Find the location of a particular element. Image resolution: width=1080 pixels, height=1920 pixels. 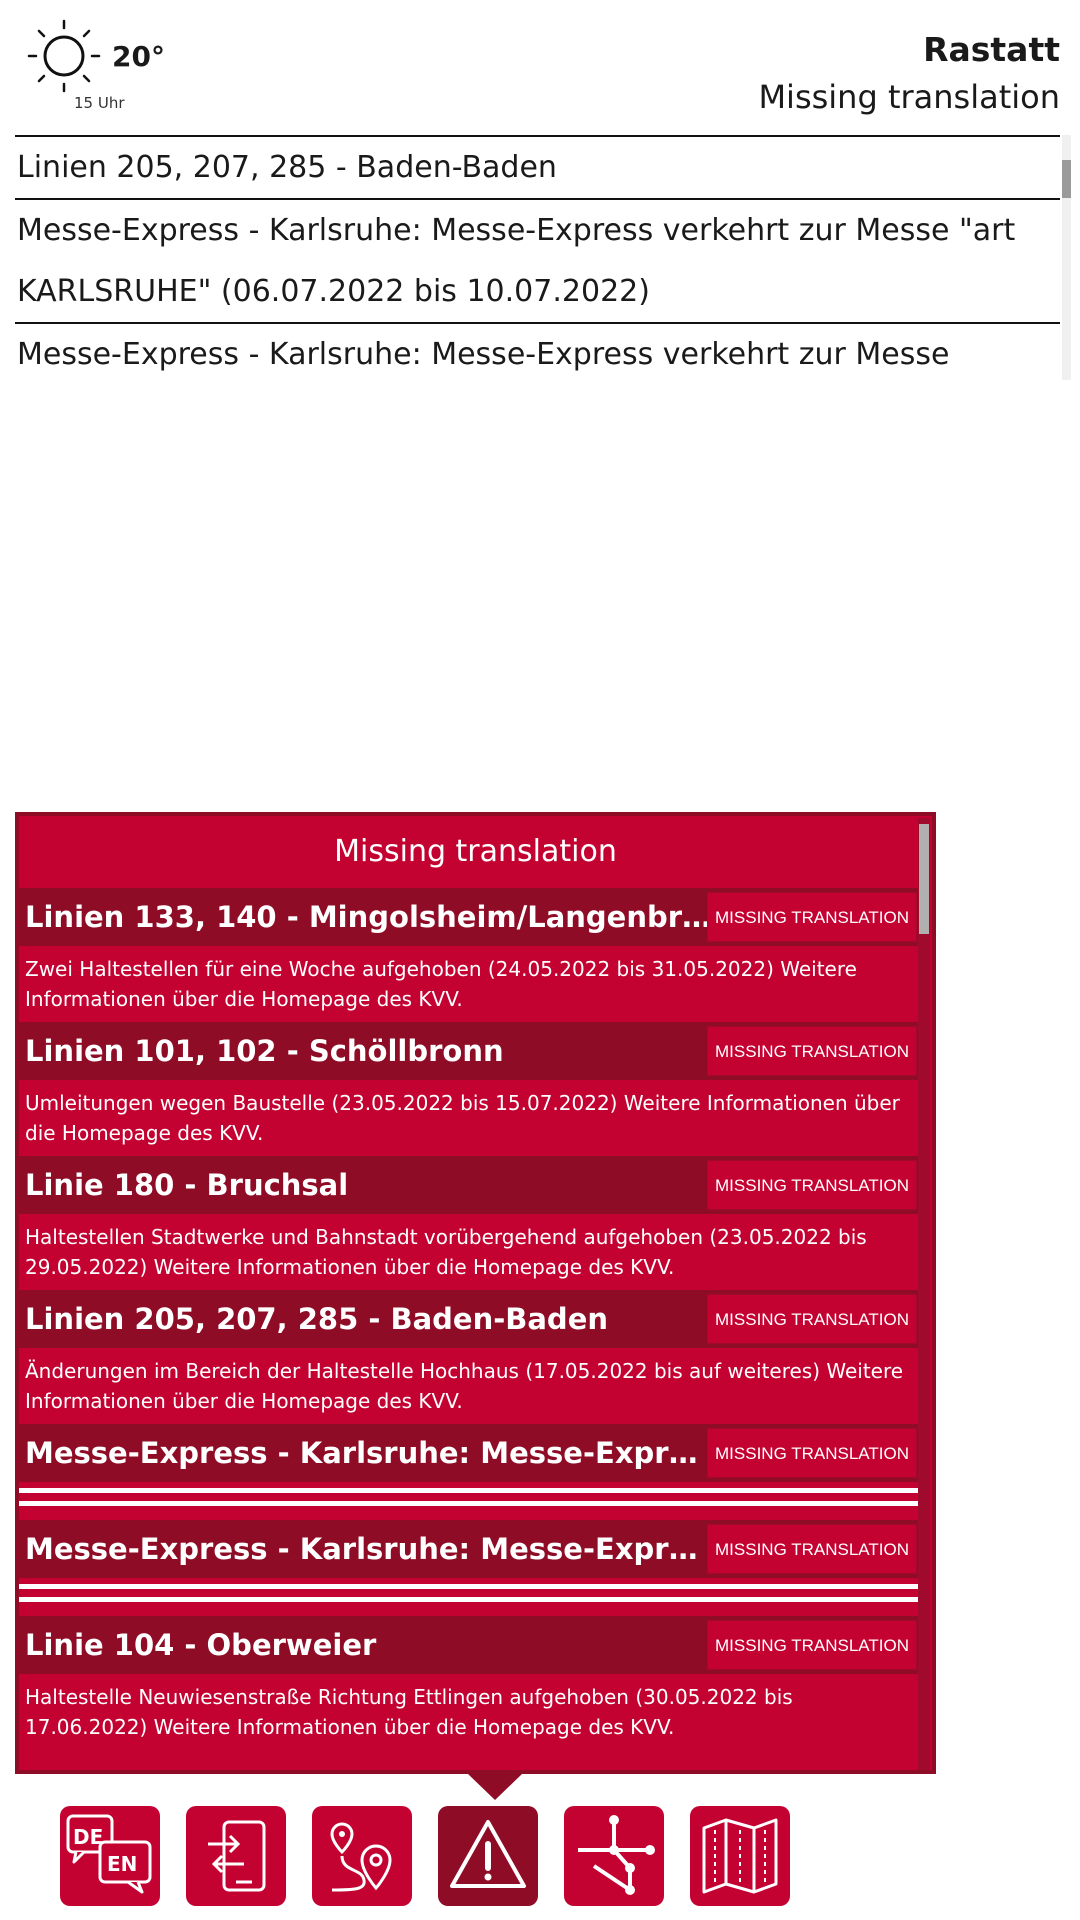

alert-title: Linie 104 - Oberweier is located at coordinates (201, 1645).